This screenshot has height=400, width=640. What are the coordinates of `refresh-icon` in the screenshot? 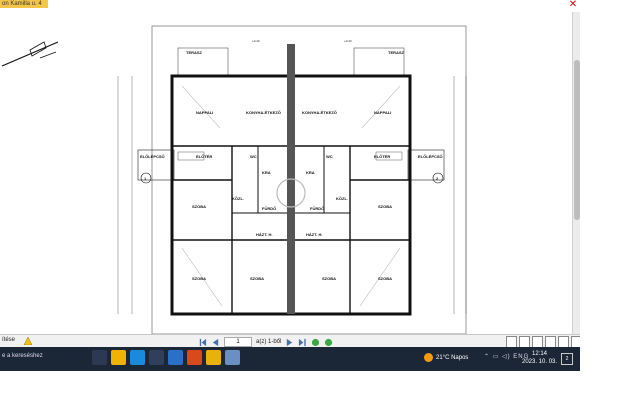 It's located at (315, 342).